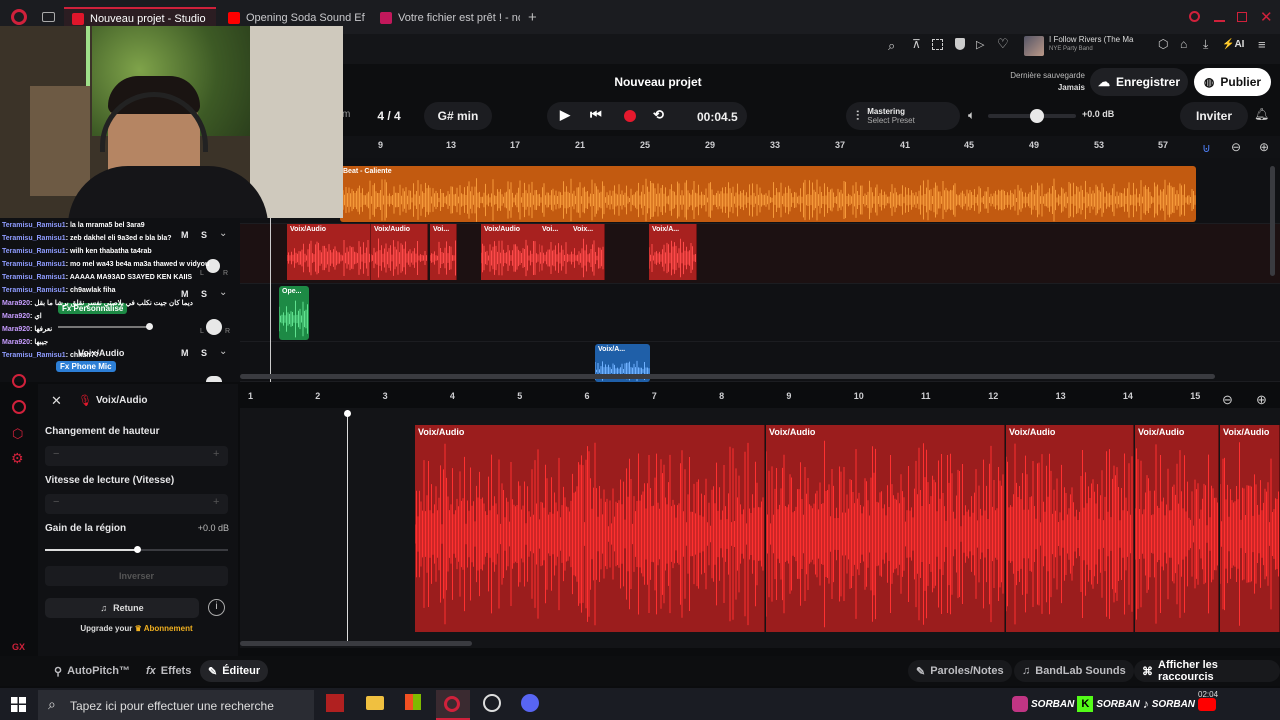 Image resolution: width=1280 pixels, height=720 pixels. Describe the element at coordinates (1219, 21) in the screenshot. I see `minimize-icon` at that location.